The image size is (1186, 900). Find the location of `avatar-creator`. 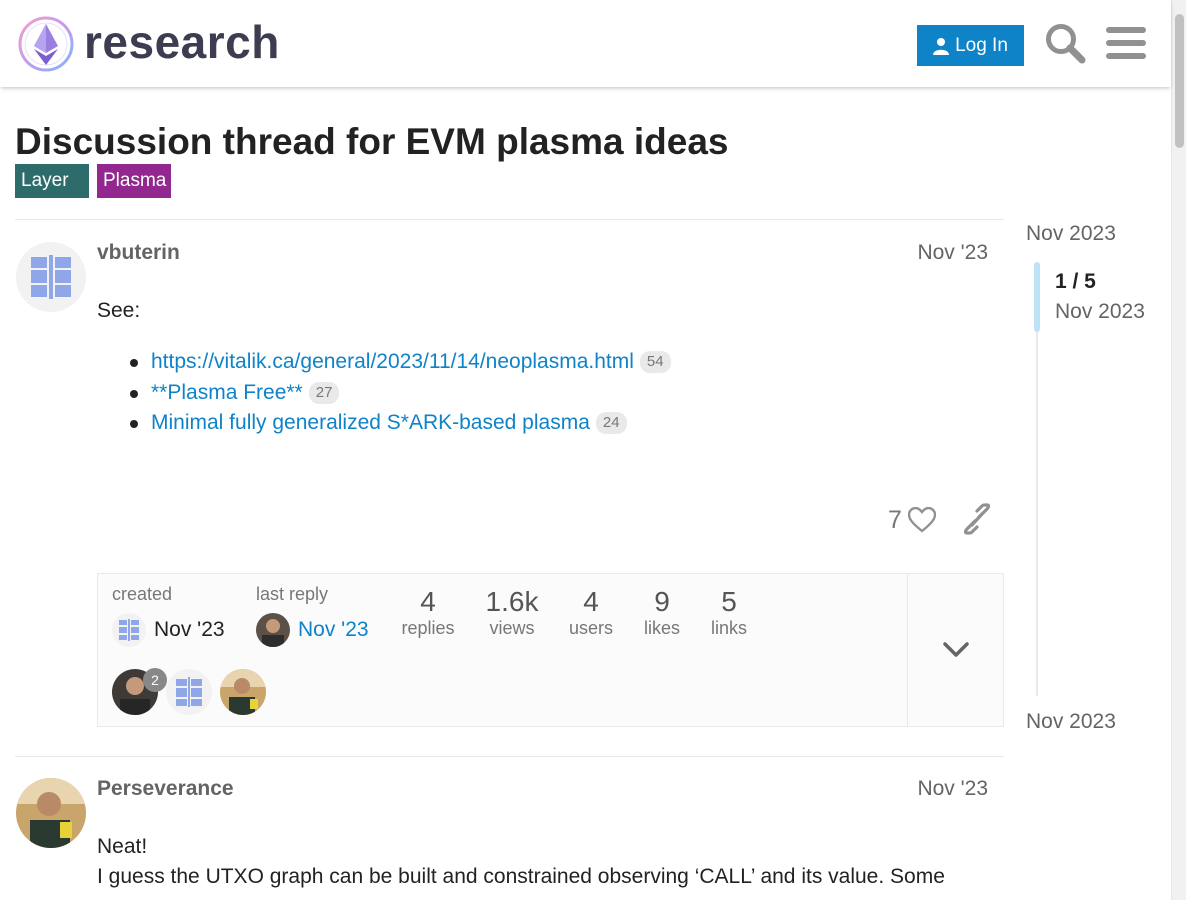

avatar-creator is located at coordinates (129, 630).